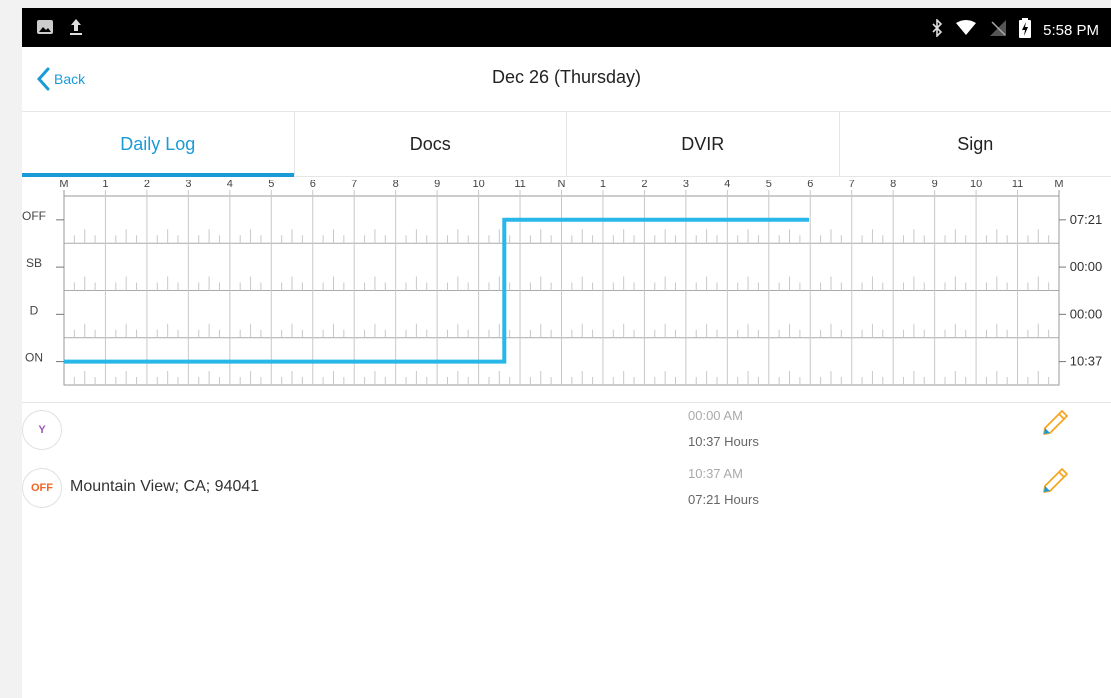 The height and width of the screenshot is (698, 1111). I want to click on divider, so click(566, 402).